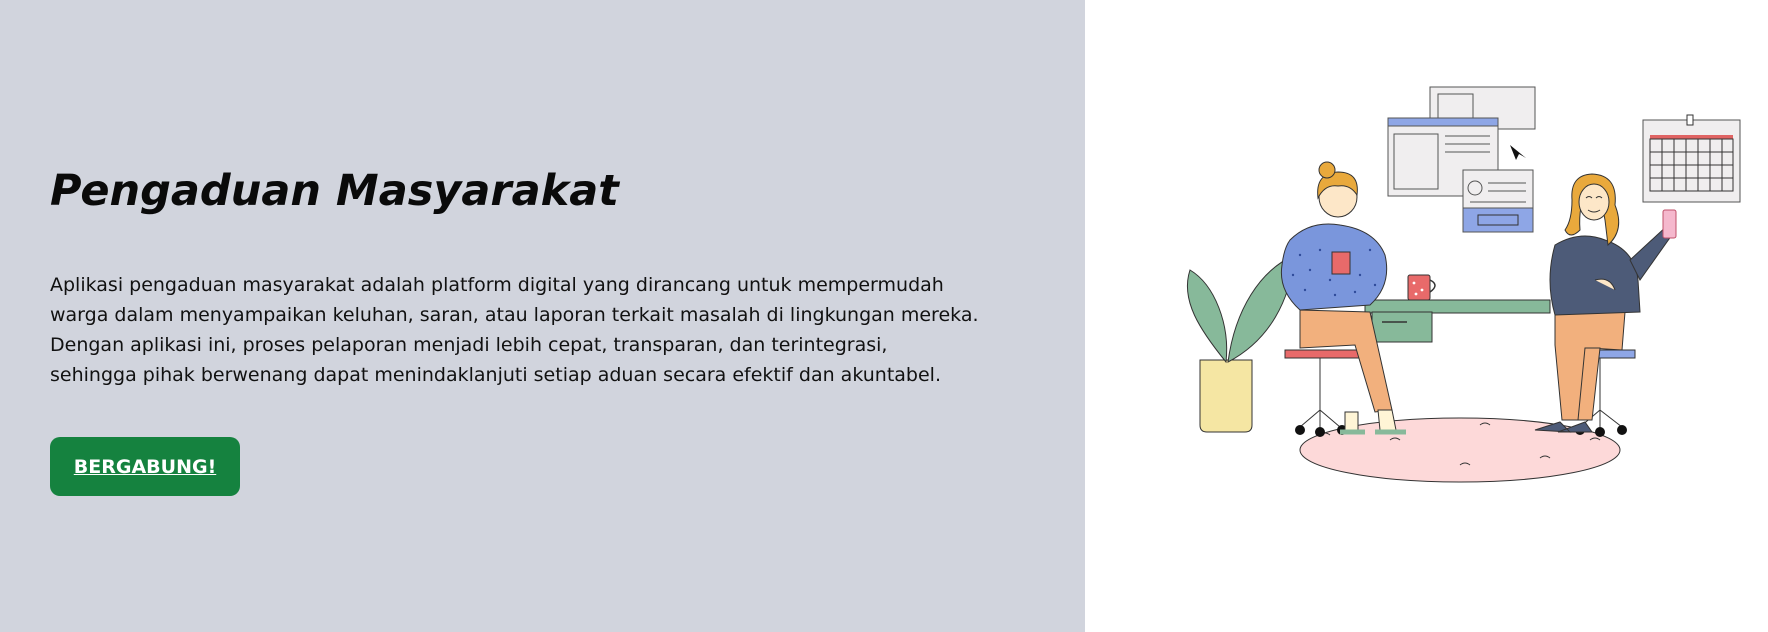  I want to click on join-button-label: BERGABUNG!, so click(145, 466).